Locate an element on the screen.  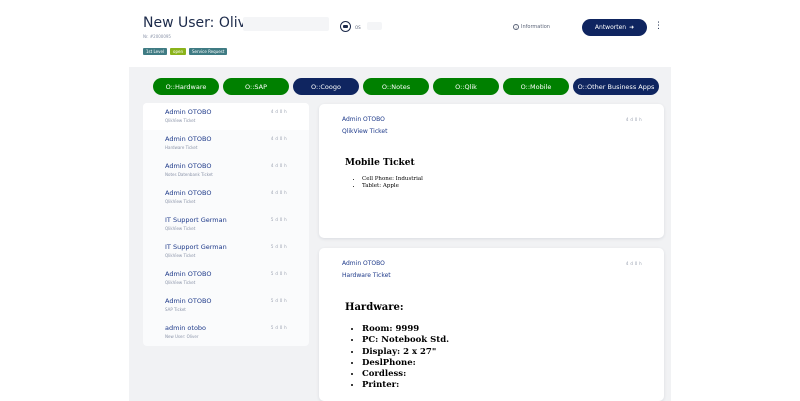
article-list-item: Admin OTOBO QlikView Ticket 5 d 0 h is located at coordinates (226, 278).